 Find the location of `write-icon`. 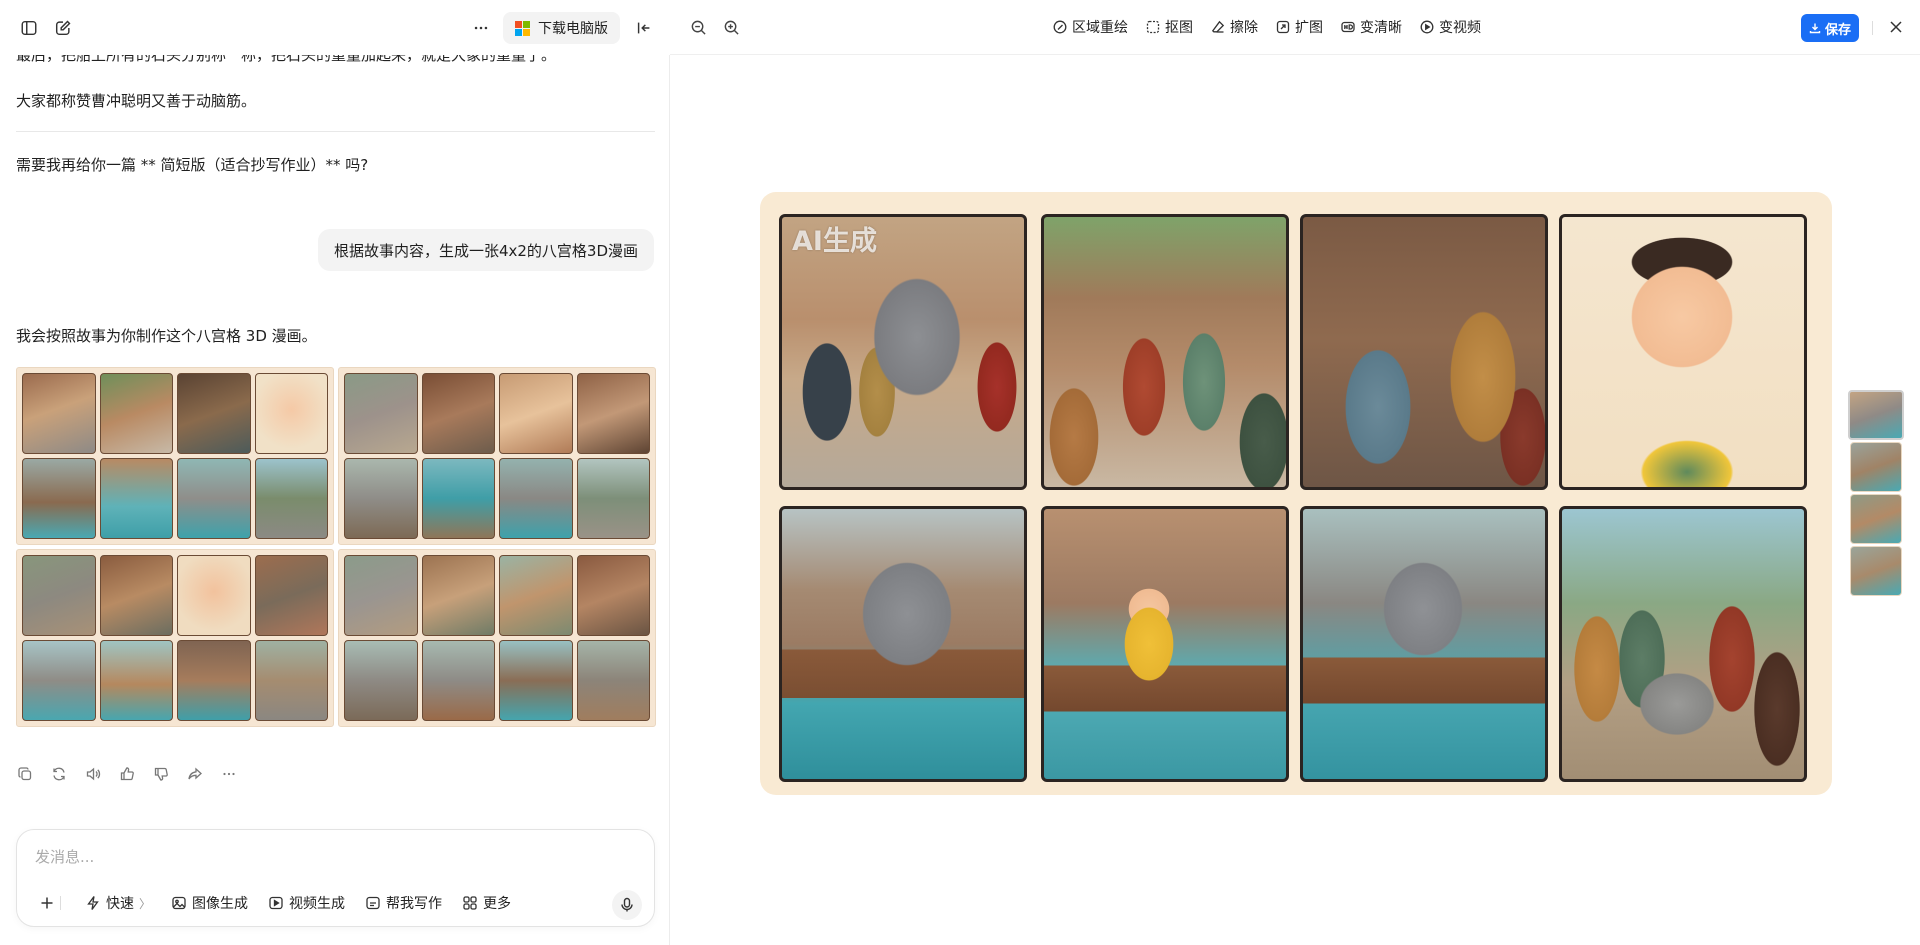

write-icon is located at coordinates (373, 903).